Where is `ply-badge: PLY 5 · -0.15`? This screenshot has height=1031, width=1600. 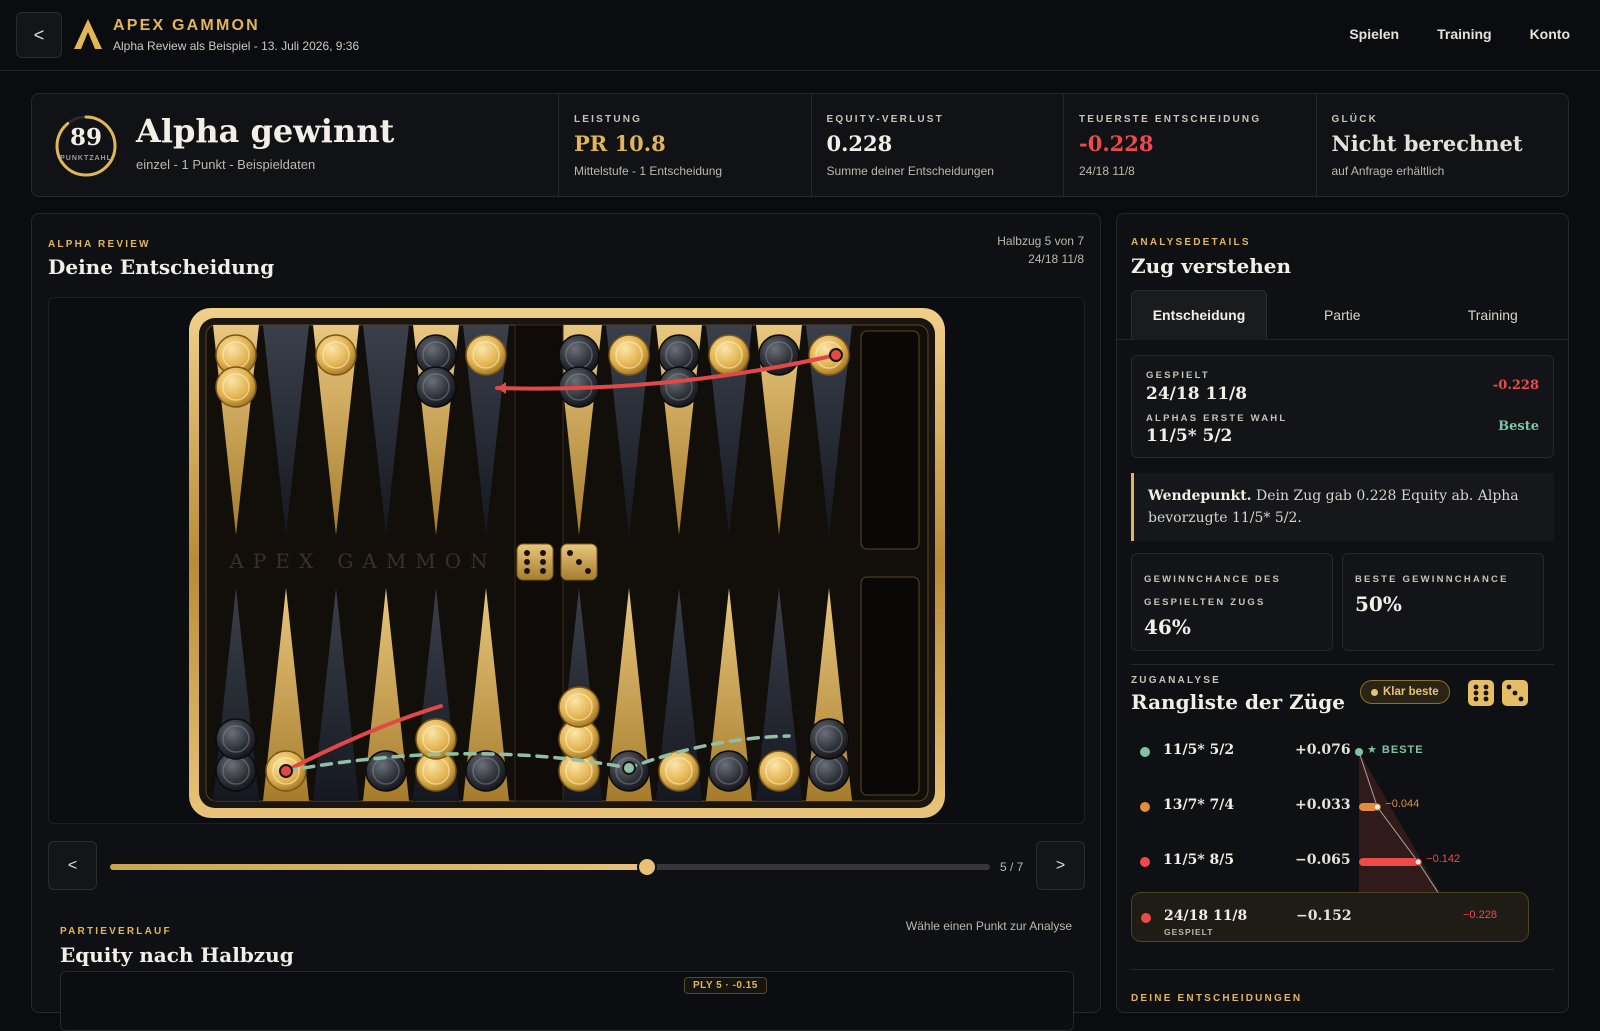
ply-badge: PLY 5 · -0.15 is located at coordinates (725, 985).